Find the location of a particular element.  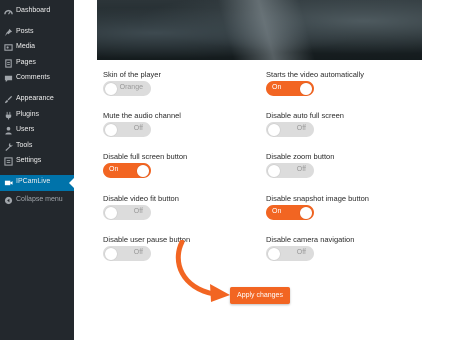

disable-user-pause-toggle: Off is located at coordinates (127, 253).